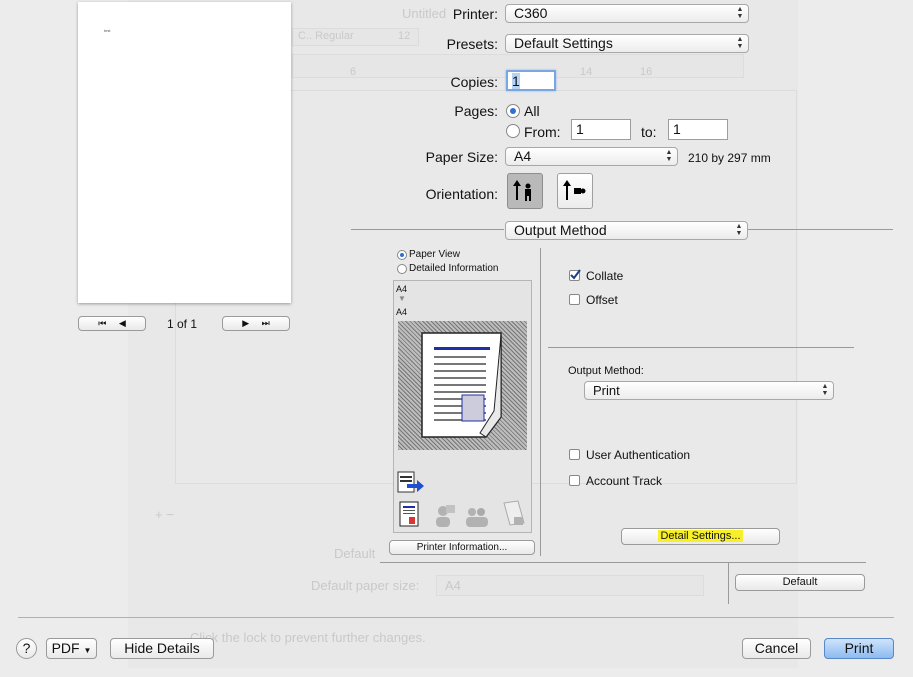 The width and height of the screenshot is (913, 677). What do you see at coordinates (605, 276) in the screenshot?
I see `collate-label: Collate` at bounding box center [605, 276].